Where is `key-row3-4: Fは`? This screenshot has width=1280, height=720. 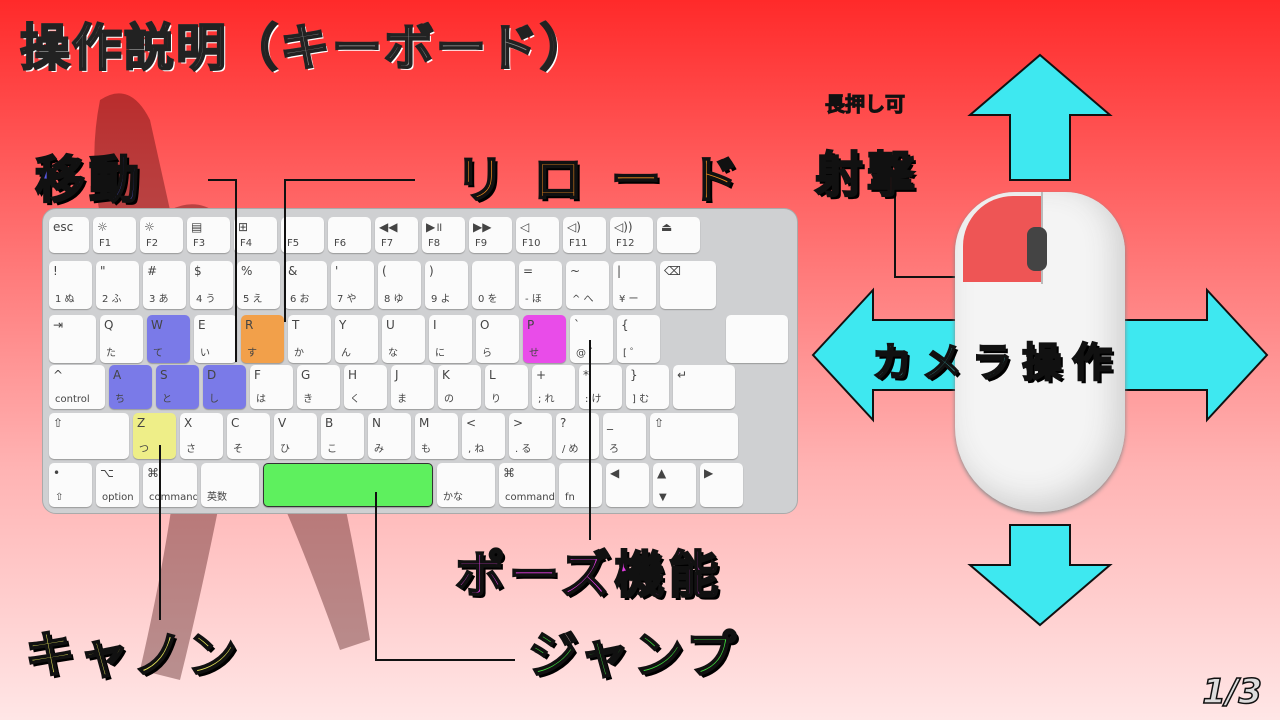 key-row3-4: Fは is located at coordinates (271, 387).